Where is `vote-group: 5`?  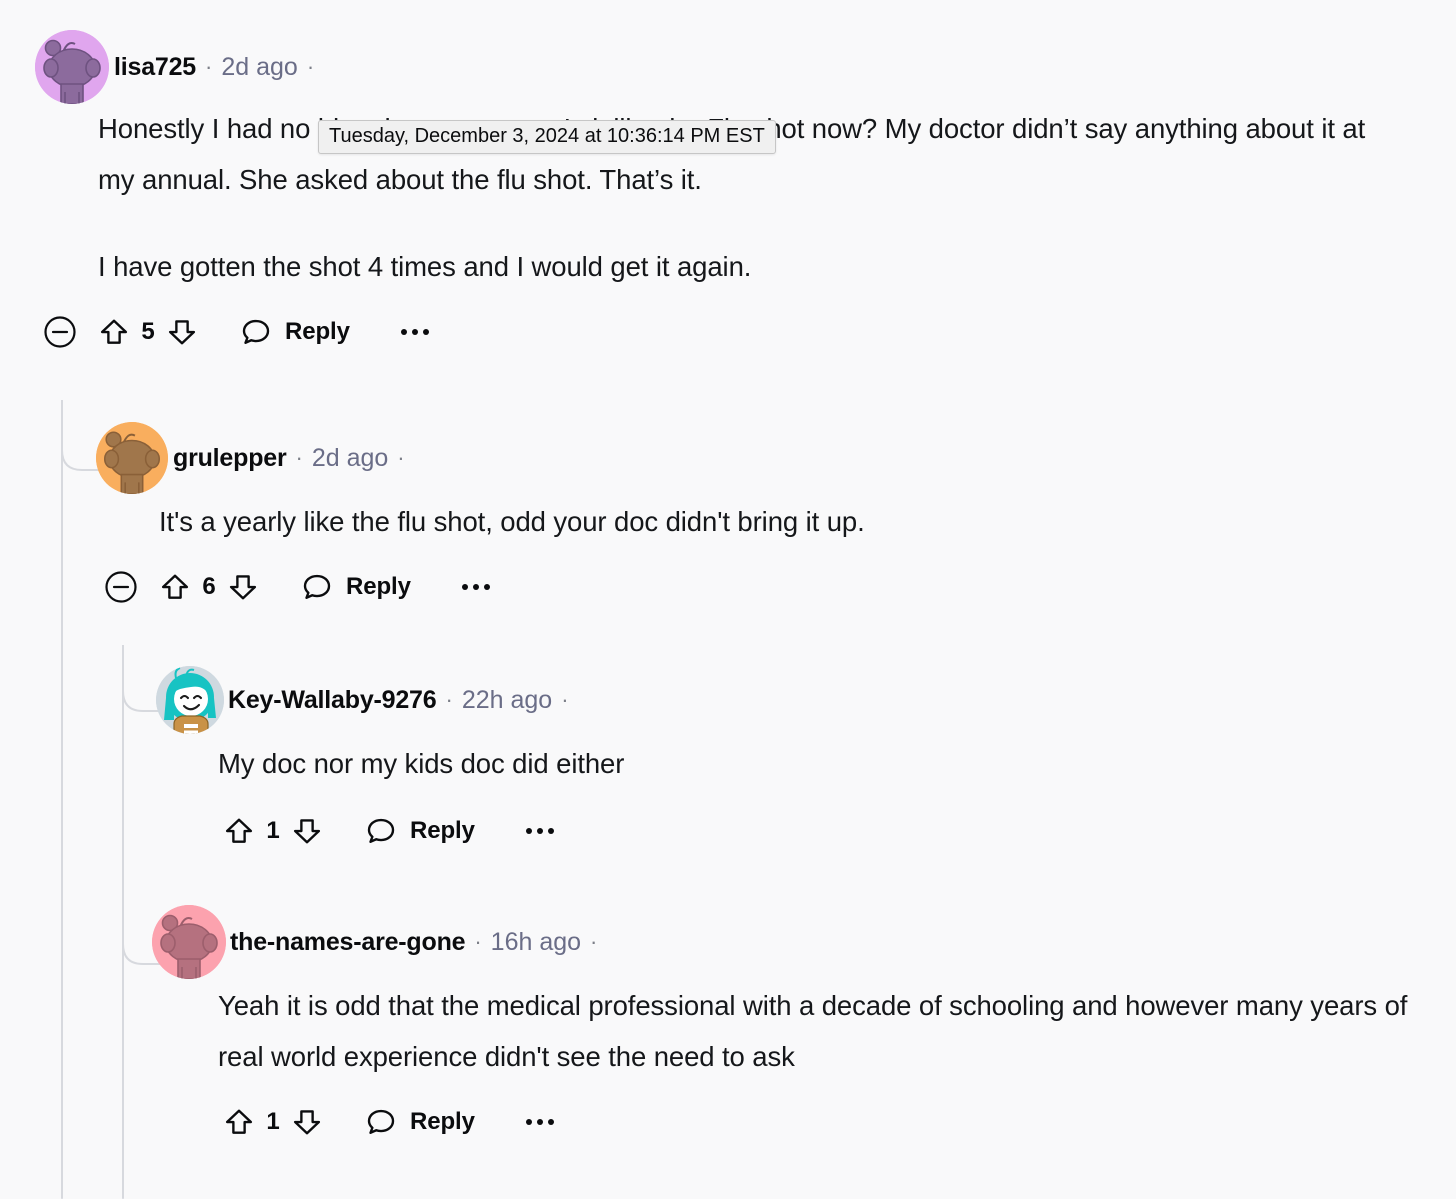 vote-group: 5 is located at coordinates (148, 332).